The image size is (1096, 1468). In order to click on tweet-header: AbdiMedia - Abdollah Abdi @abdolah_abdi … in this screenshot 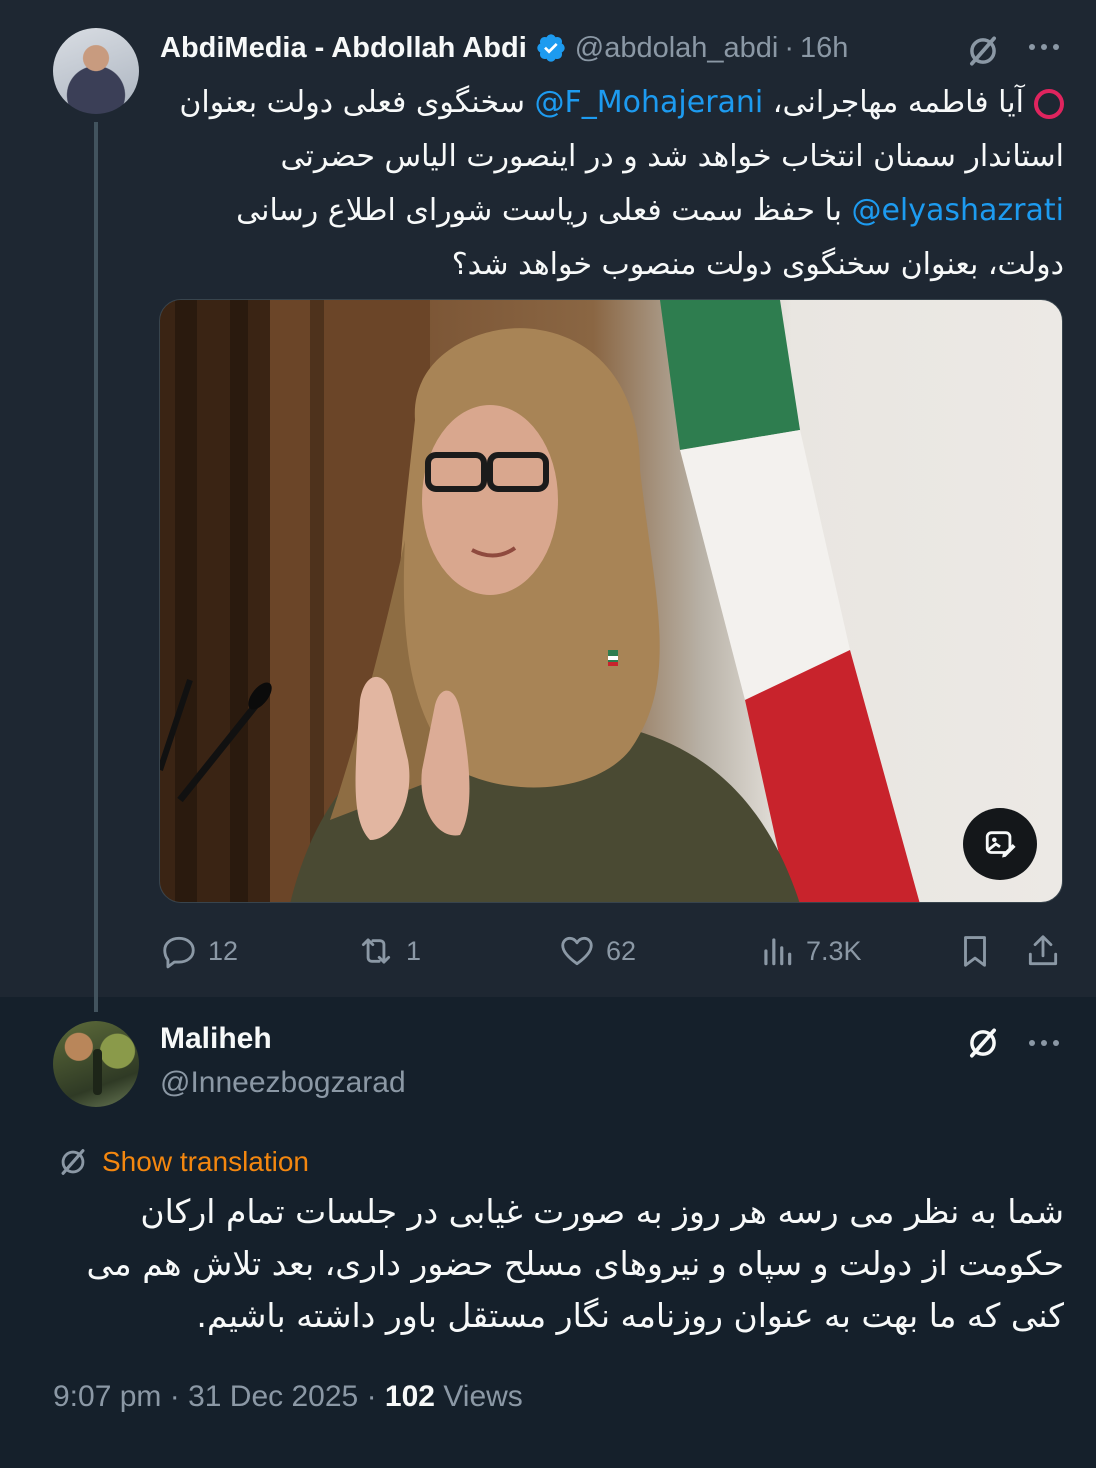, I will do `click(504, 48)`.